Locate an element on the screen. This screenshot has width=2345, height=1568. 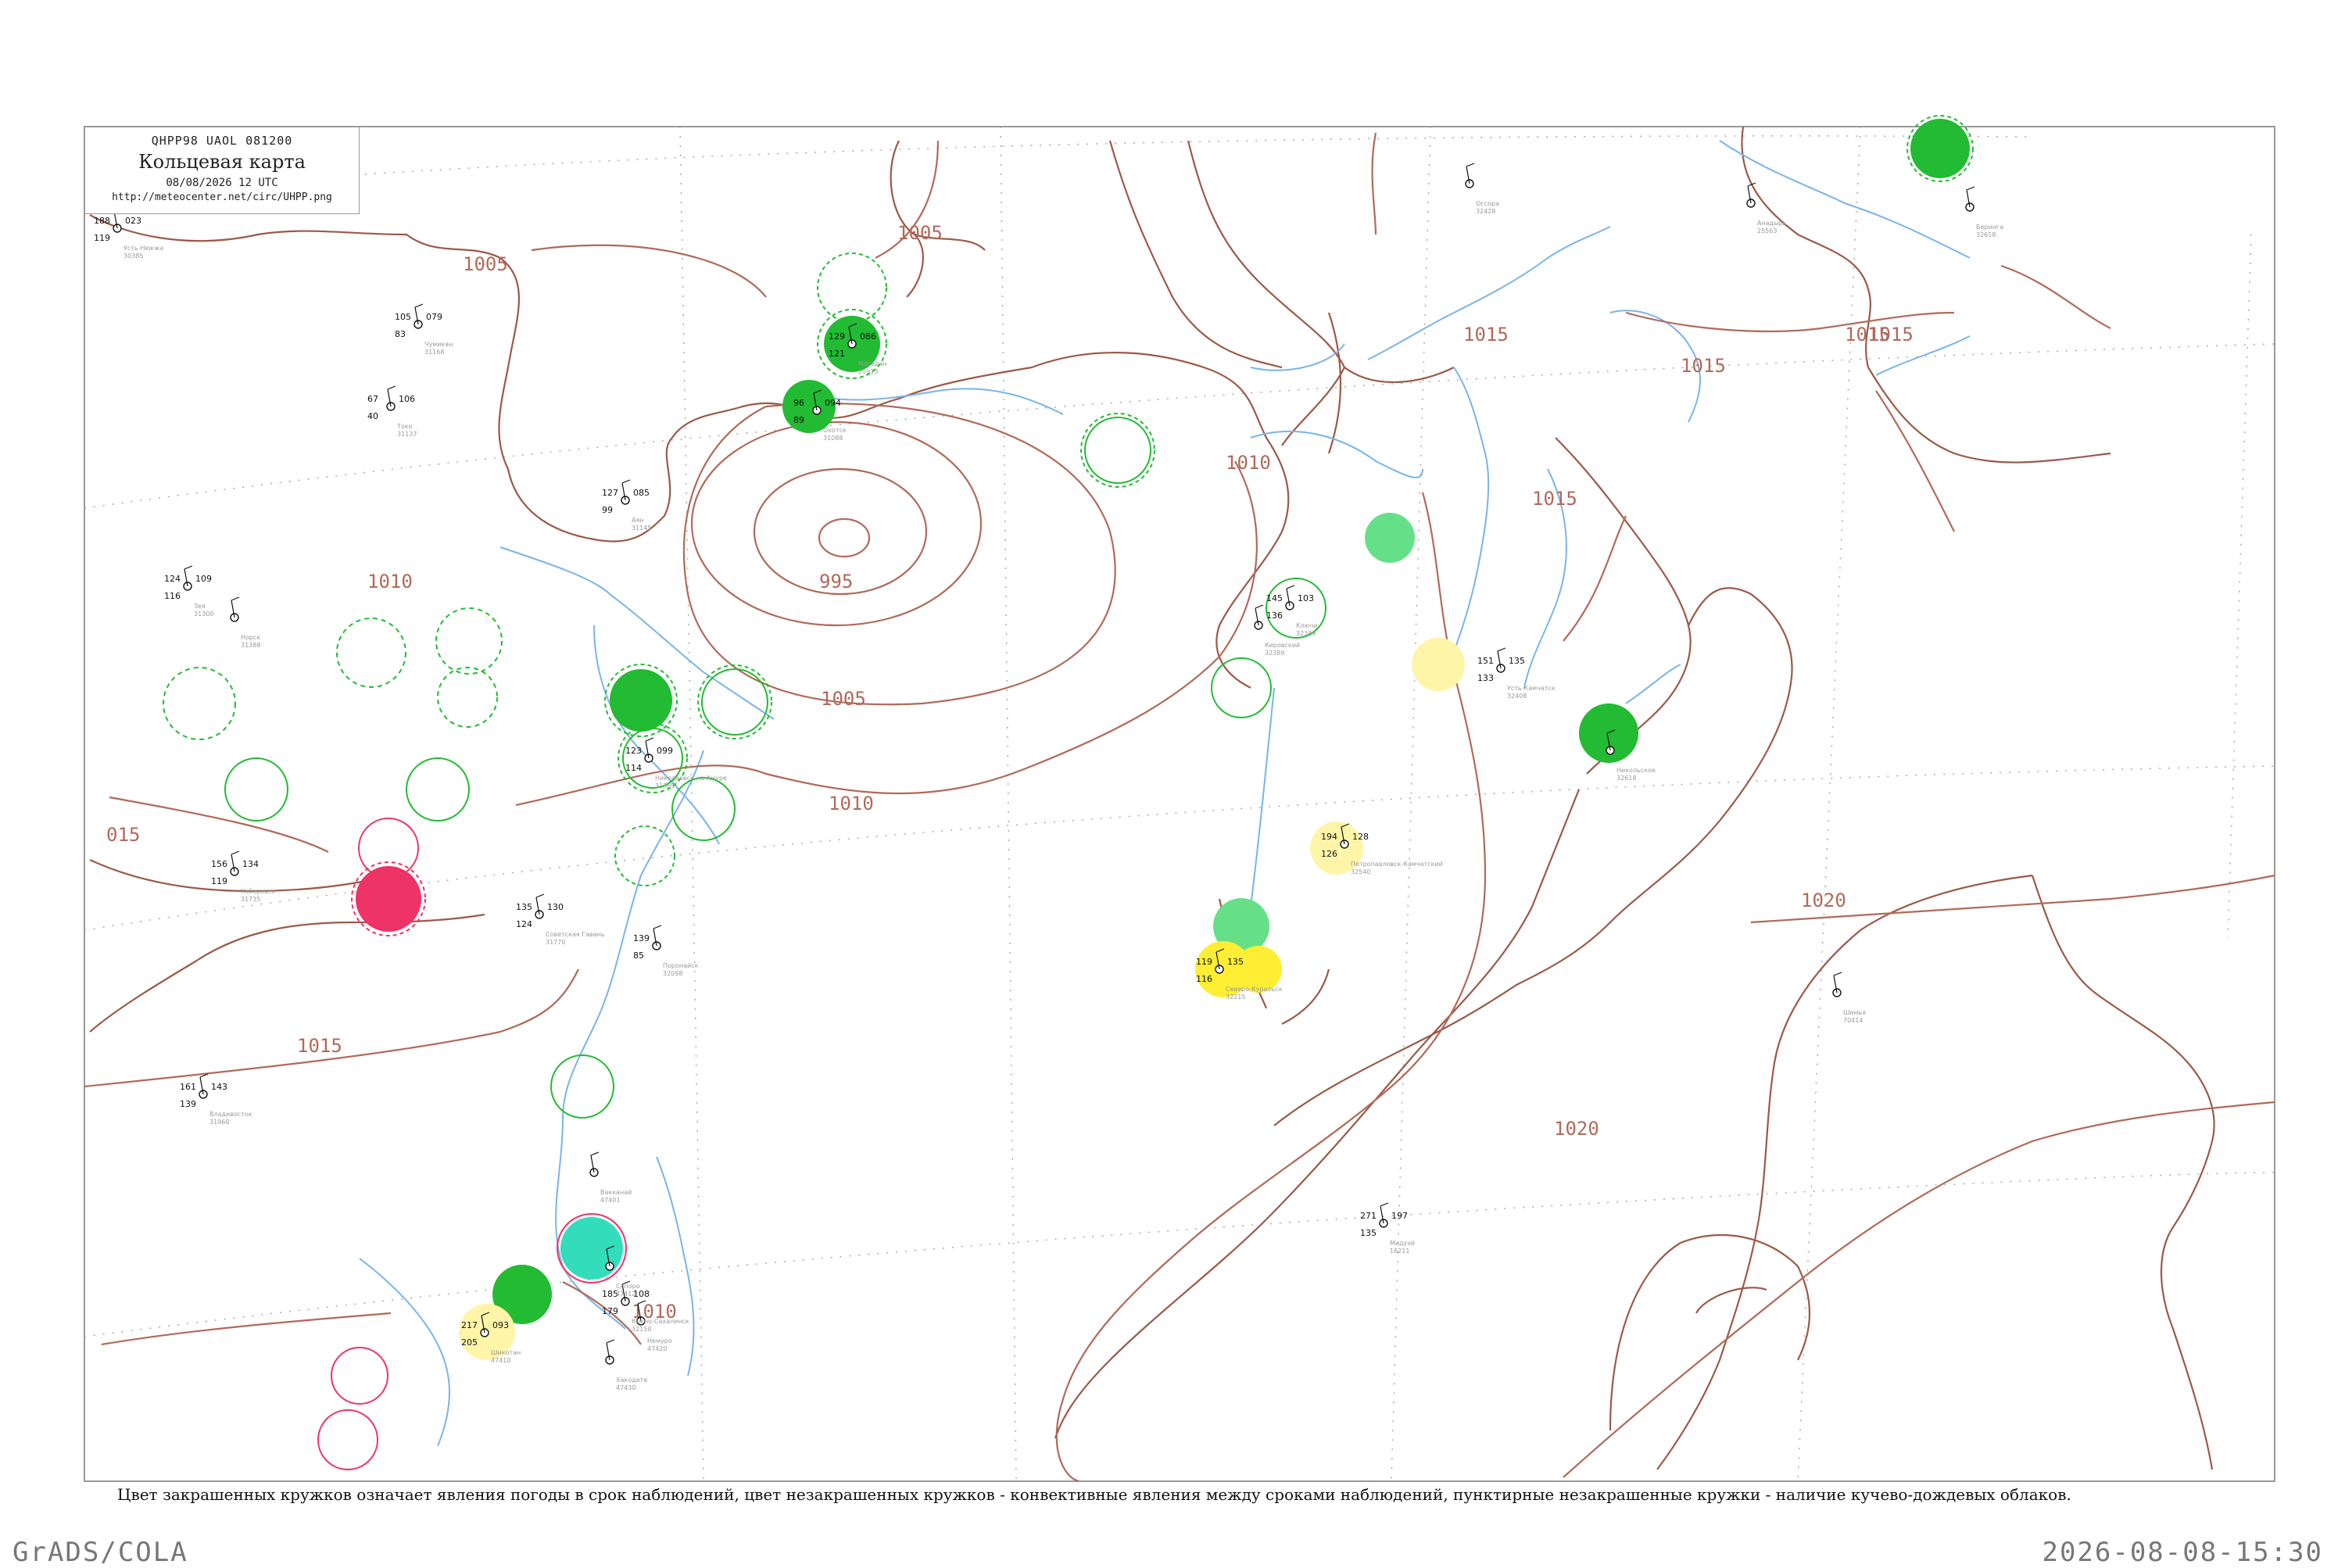
filled-circle-red is located at coordinates (388, 899).